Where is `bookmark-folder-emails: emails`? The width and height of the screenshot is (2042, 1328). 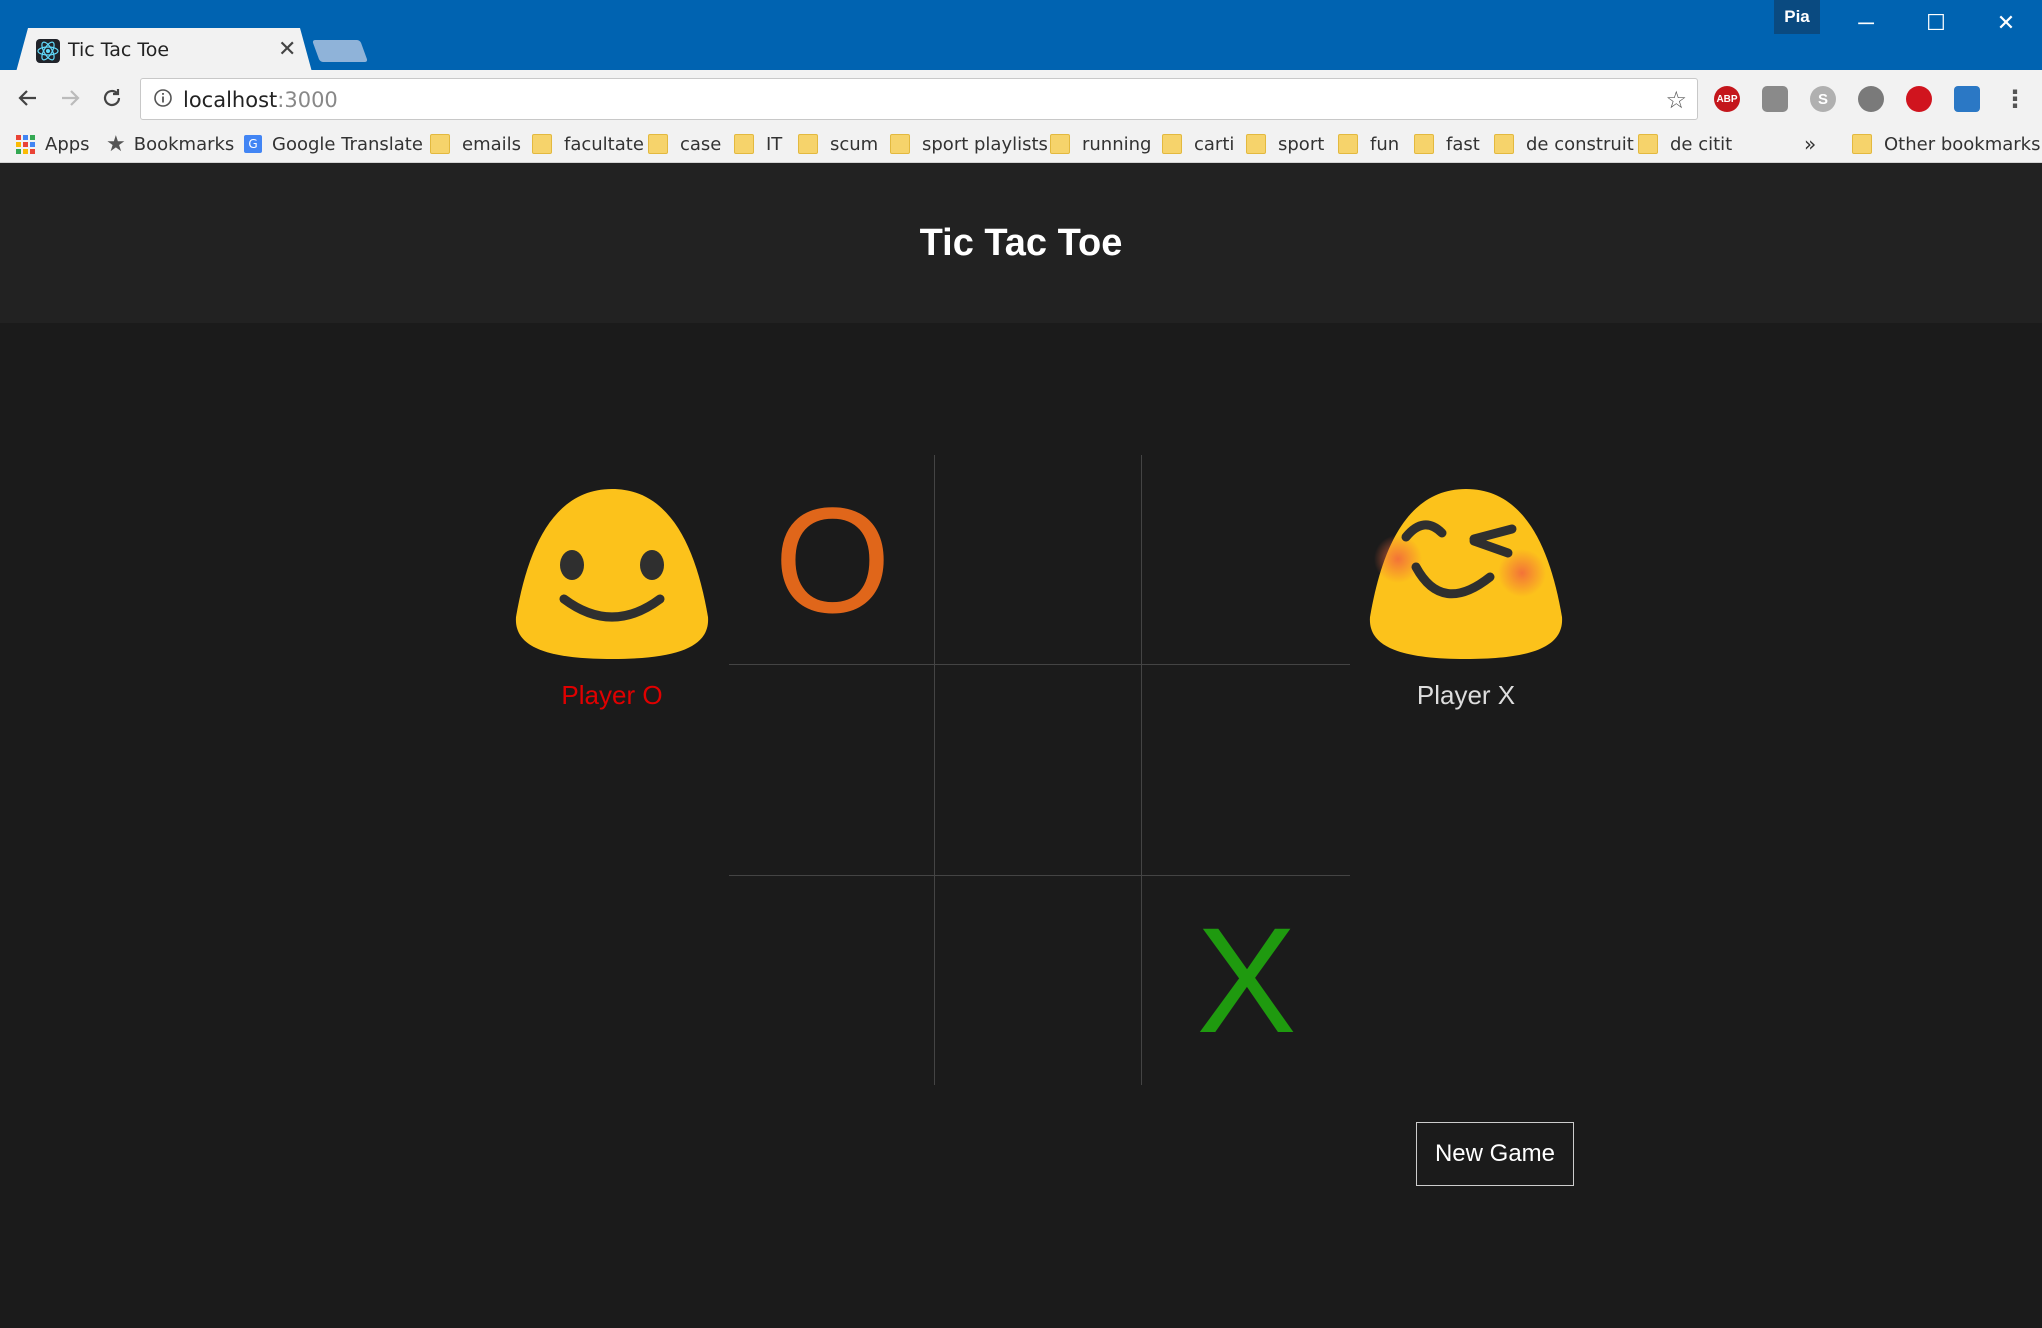 bookmark-folder-emails: emails is located at coordinates (475, 144).